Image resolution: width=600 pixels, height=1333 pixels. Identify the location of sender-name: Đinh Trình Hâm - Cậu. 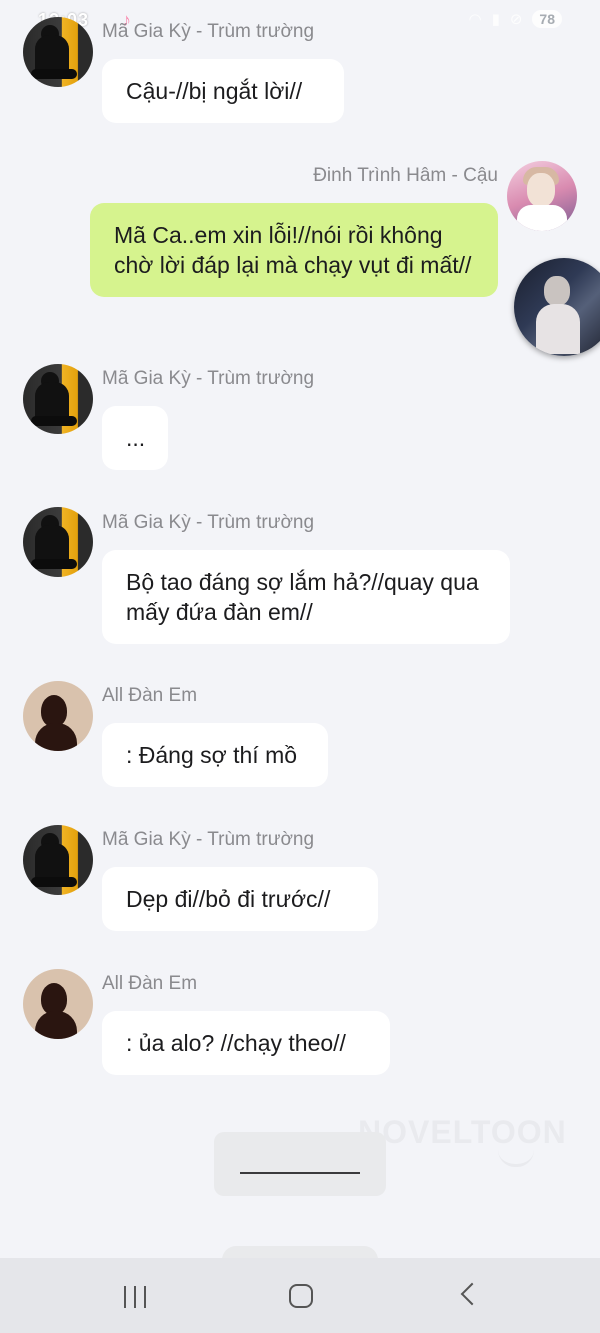
(405, 175).